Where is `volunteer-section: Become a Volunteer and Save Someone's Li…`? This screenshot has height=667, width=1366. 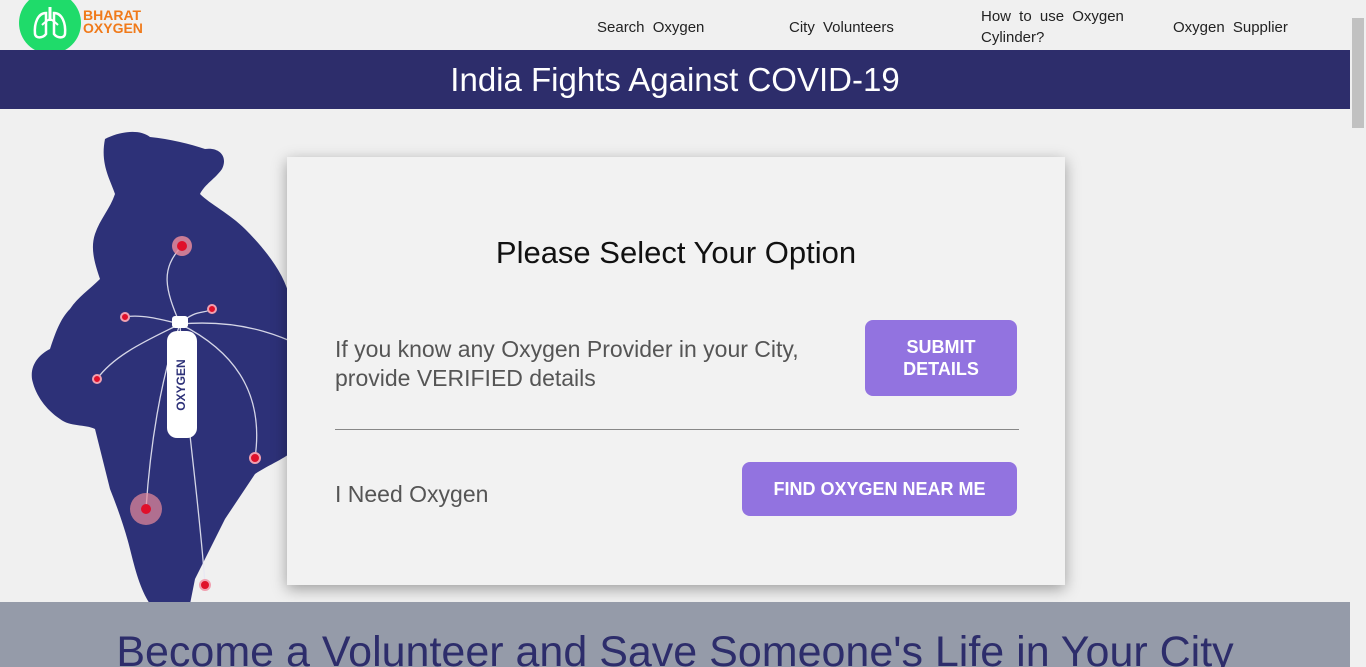
volunteer-section: Become a Volunteer and Save Someone's Li… is located at coordinates (675, 634).